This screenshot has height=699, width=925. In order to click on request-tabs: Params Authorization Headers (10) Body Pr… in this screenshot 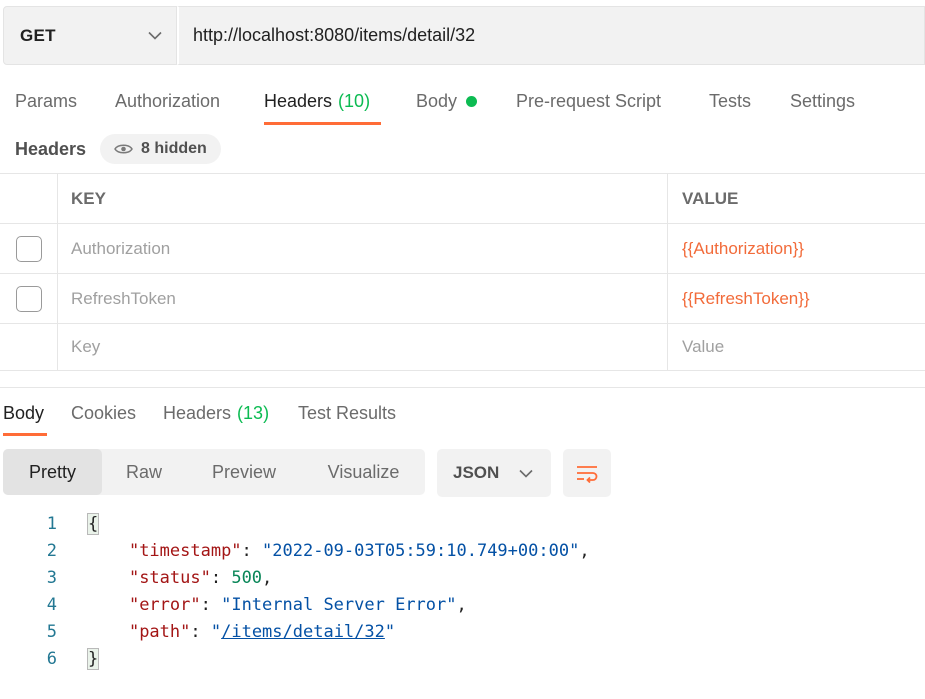, I will do `click(462, 103)`.